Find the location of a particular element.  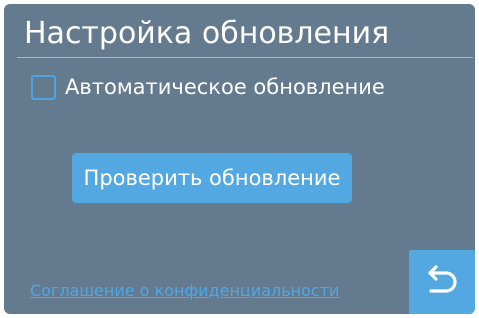

page-title: Настройка обновления is located at coordinates (207, 33).